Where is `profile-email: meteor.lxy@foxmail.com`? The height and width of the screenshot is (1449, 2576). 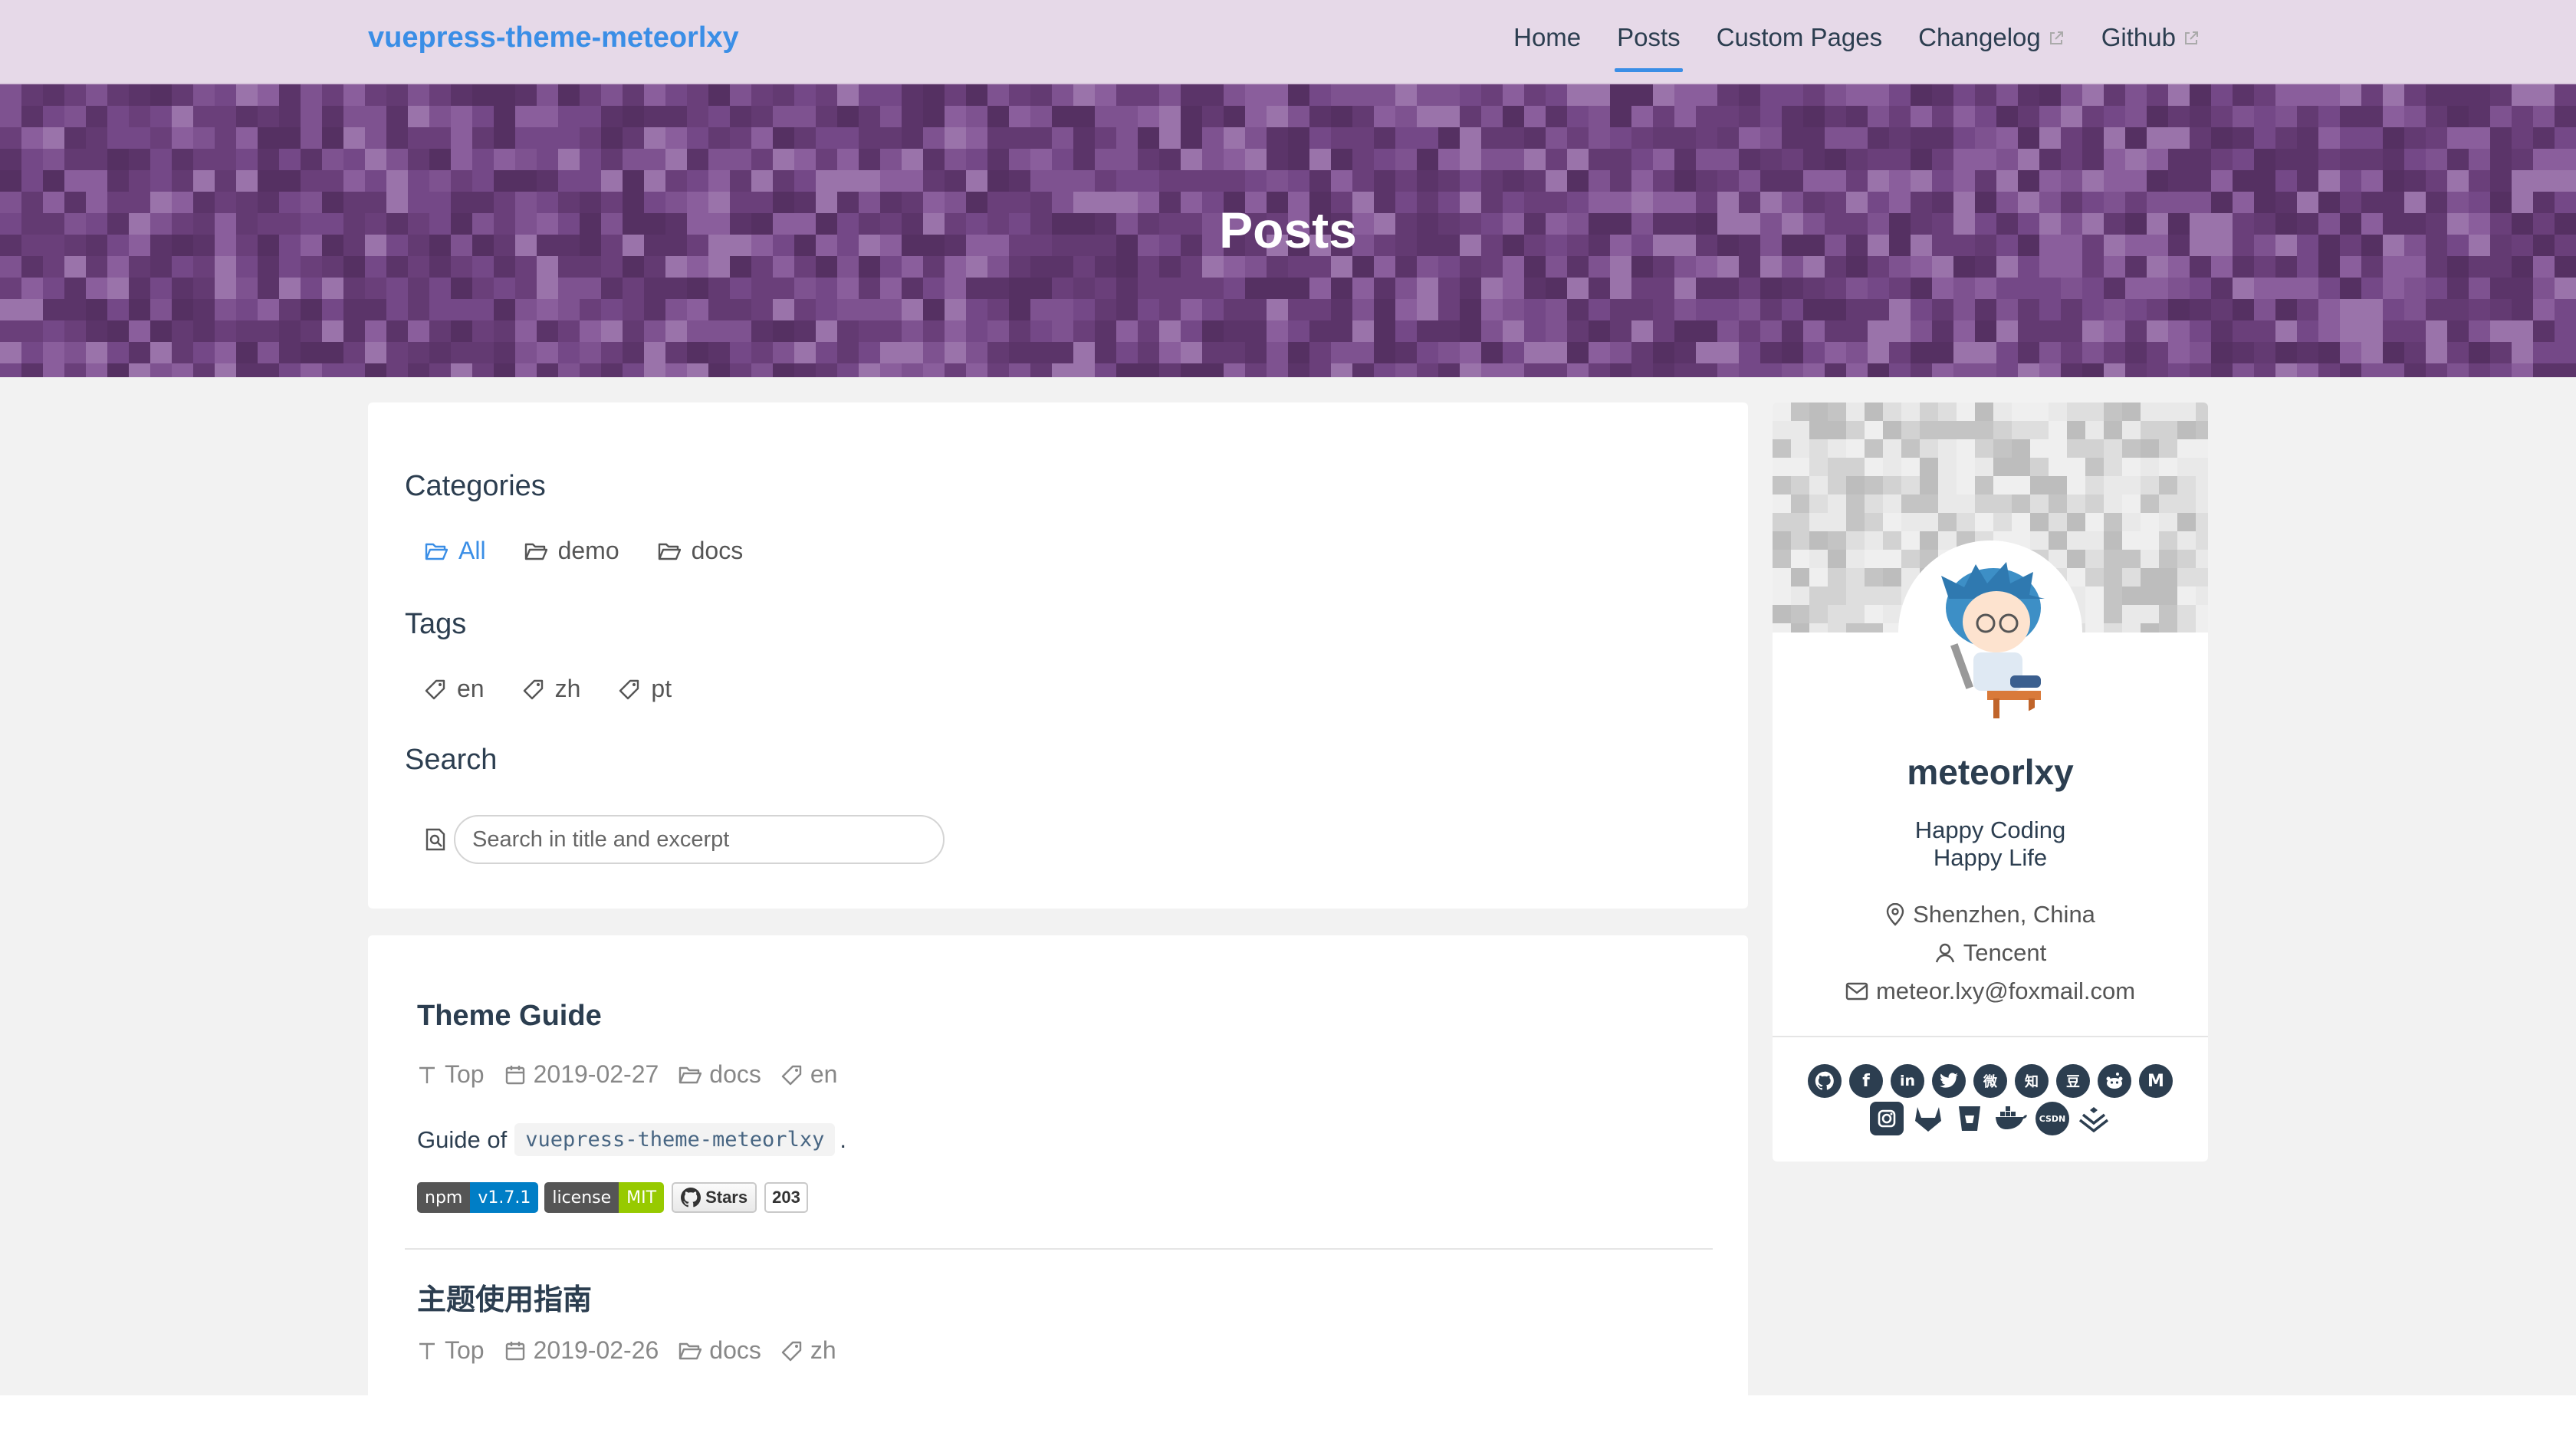
profile-email: meteor.lxy@foxmail.com is located at coordinates (1991, 992).